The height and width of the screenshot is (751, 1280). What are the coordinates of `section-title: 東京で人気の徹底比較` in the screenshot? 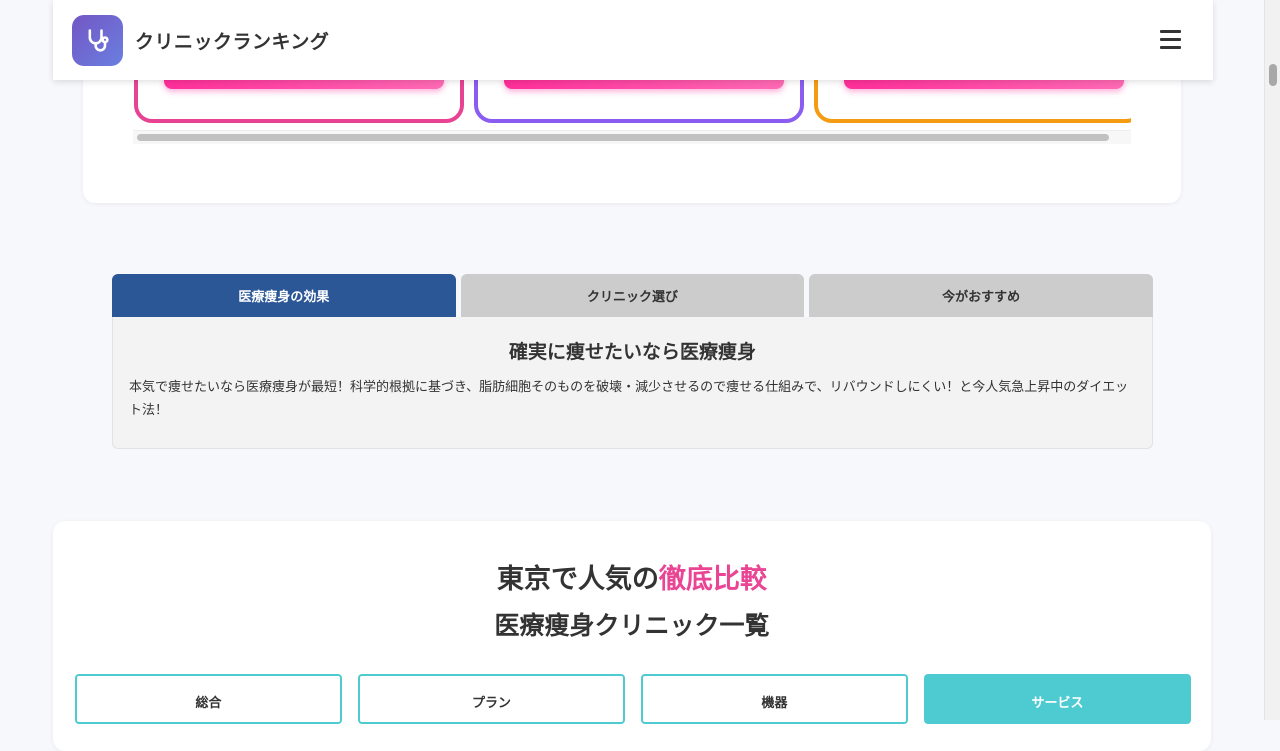 It's located at (632, 576).